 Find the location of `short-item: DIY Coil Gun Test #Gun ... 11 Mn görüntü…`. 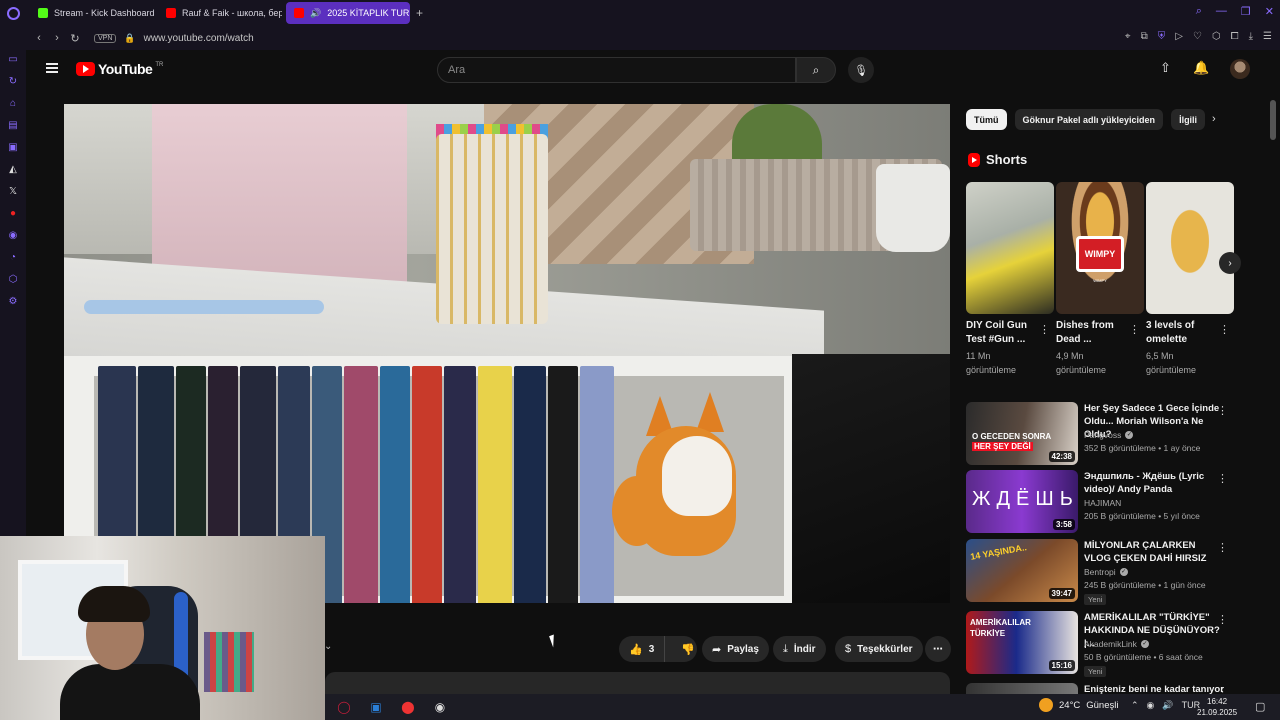

short-item: DIY Coil Gun Test #Gun ... 11 Mn görüntü… is located at coordinates (1010, 279).